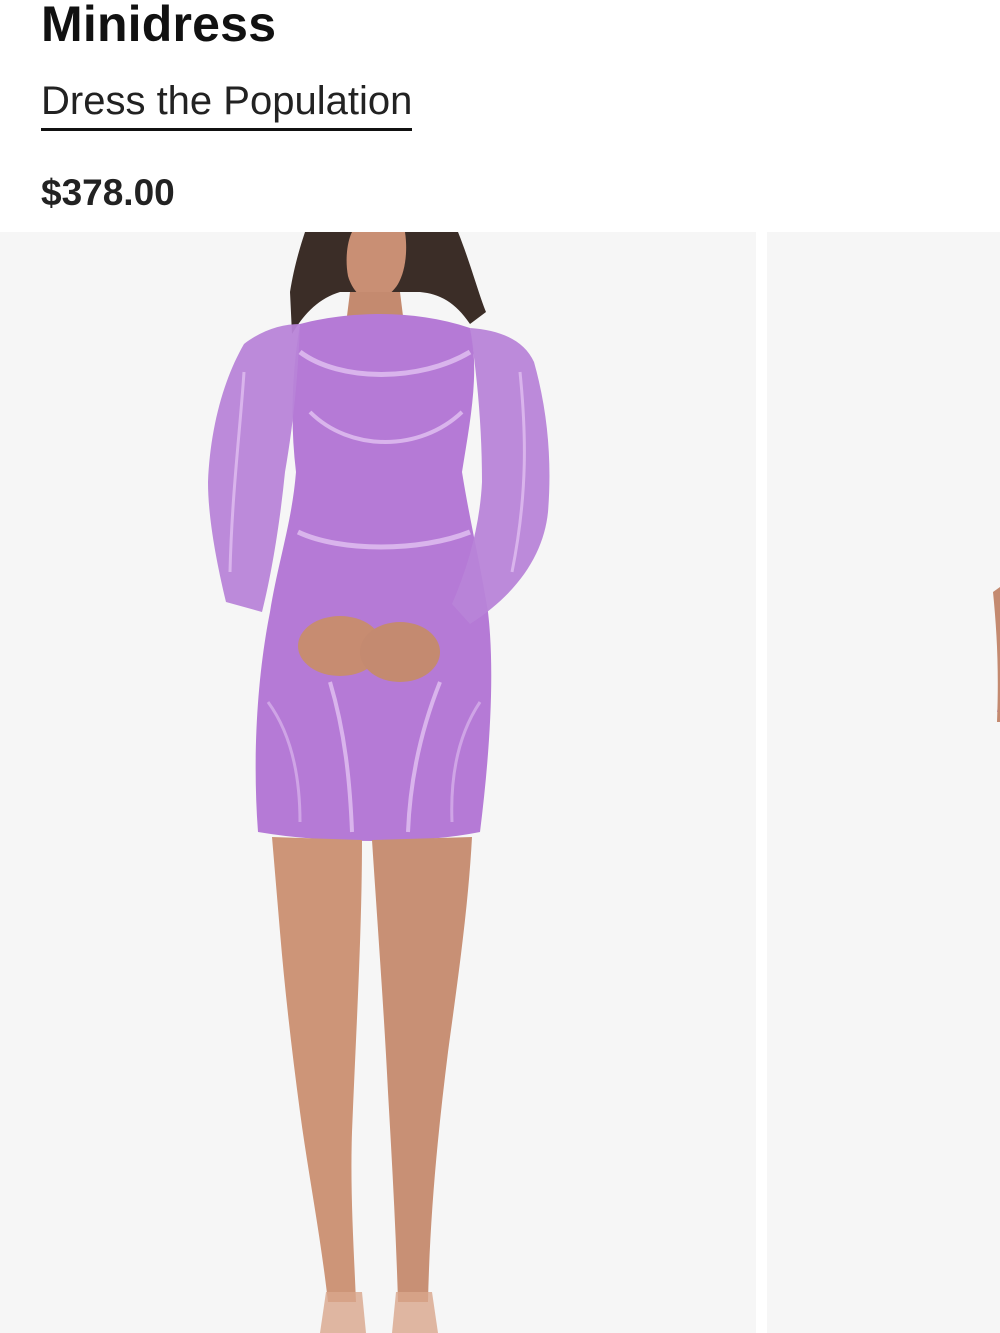 Image resolution: width=1000 pixels, height=1333 pixels. Describe the element at coordinates (996, 529) in the screenshot. I see `dress-model-illustration-partial` at that location.